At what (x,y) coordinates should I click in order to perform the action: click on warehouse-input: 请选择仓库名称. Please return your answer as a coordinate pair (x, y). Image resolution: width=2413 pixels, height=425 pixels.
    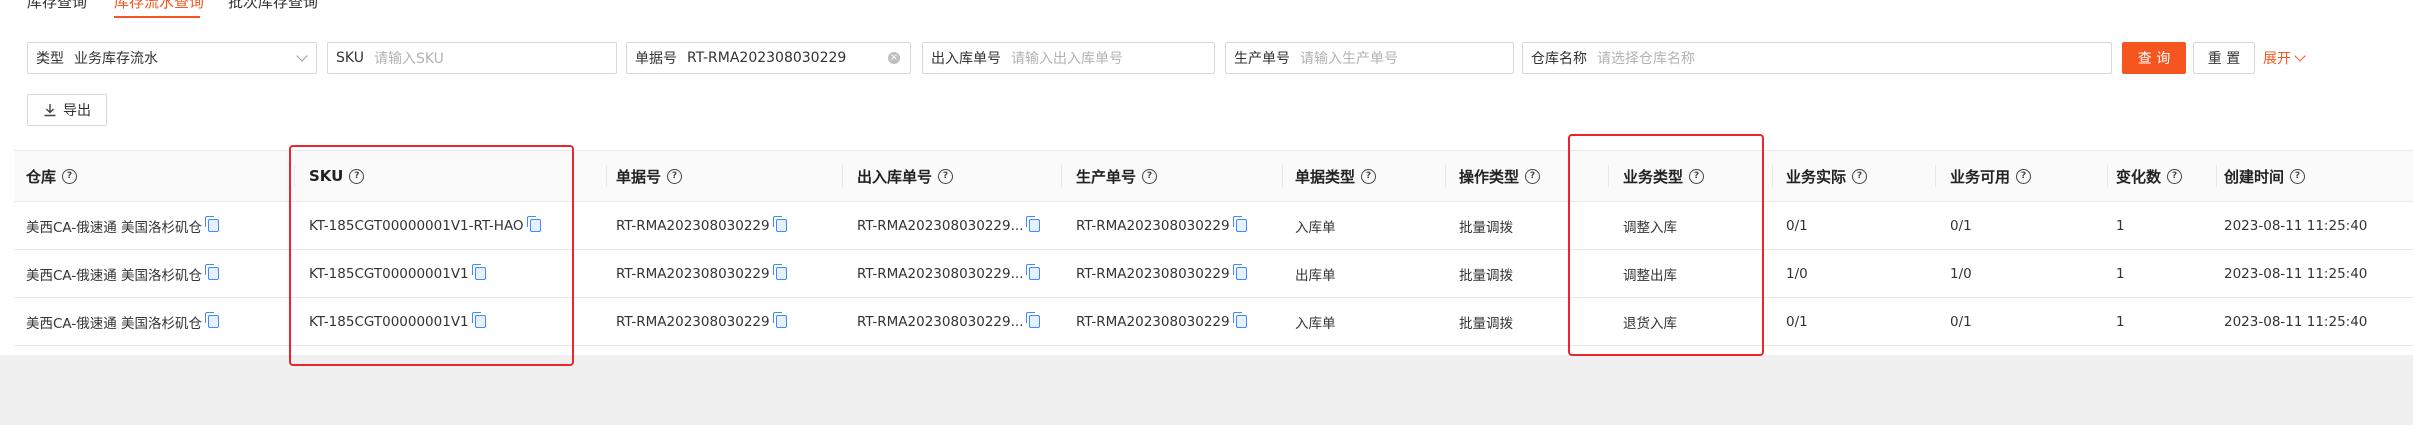
    Looking at the image, I should click on (1646, 58).